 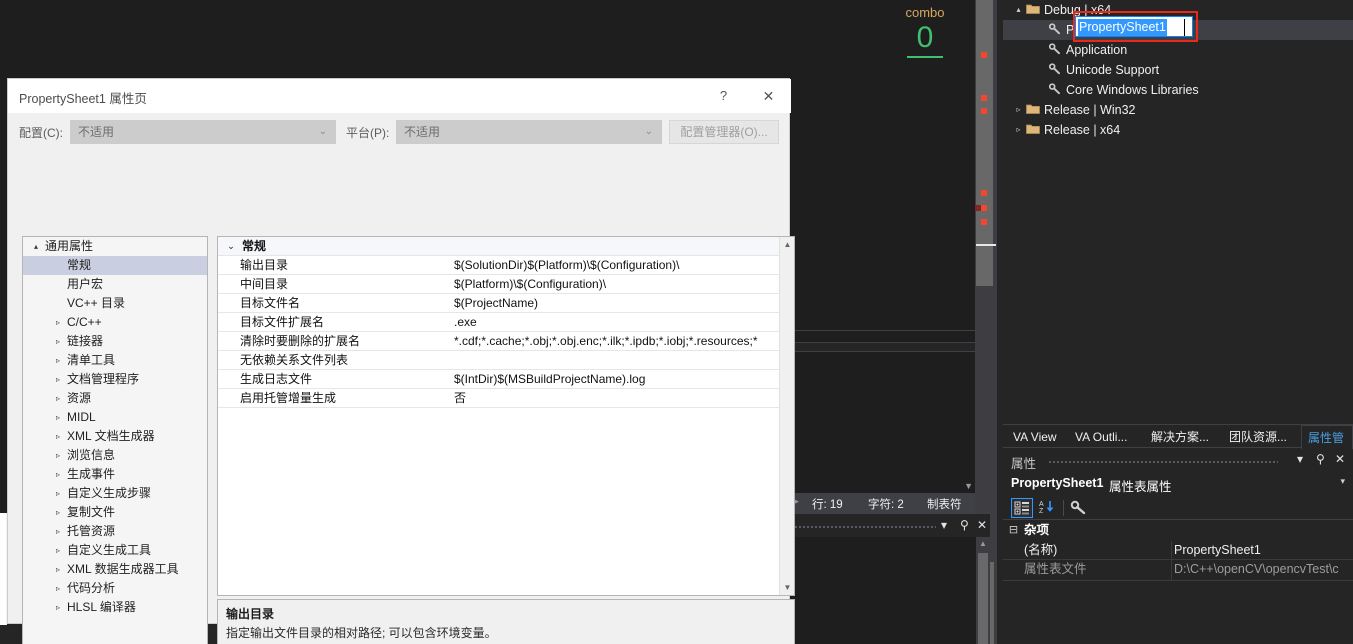 I want to click on category-tree-item: ▹ MIDL, so click(x=115, y=417).